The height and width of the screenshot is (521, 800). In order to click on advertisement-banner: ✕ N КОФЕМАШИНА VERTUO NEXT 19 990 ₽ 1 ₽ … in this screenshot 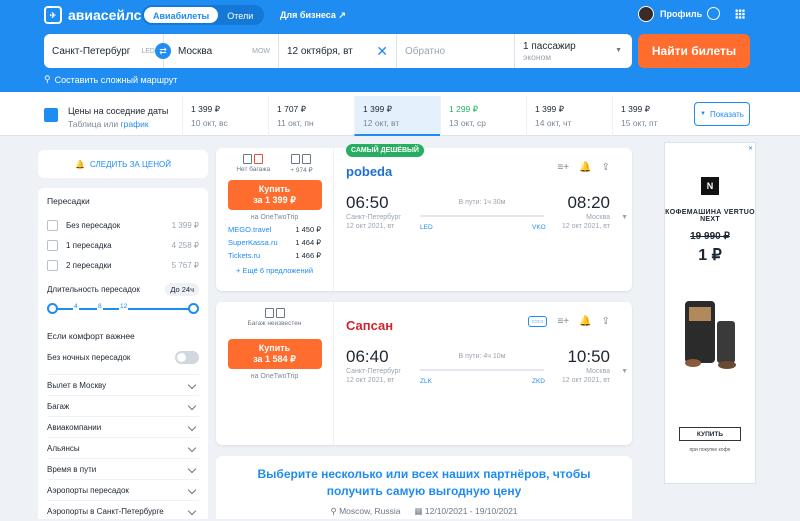, I will do `click(710, 313)`.